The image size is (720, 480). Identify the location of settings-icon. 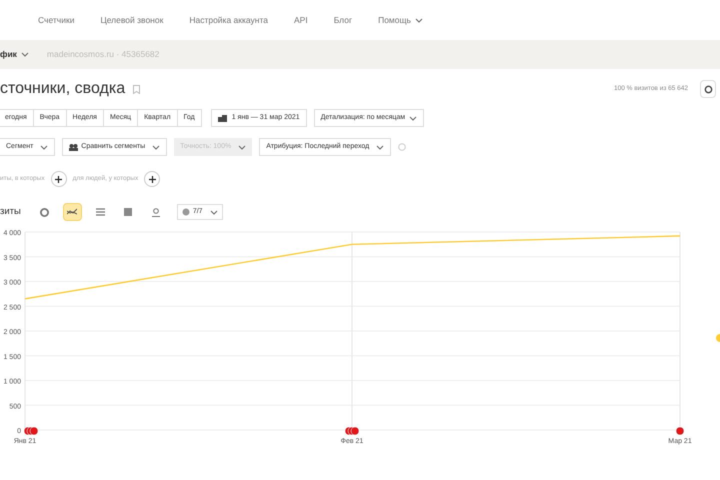
(708, 89).